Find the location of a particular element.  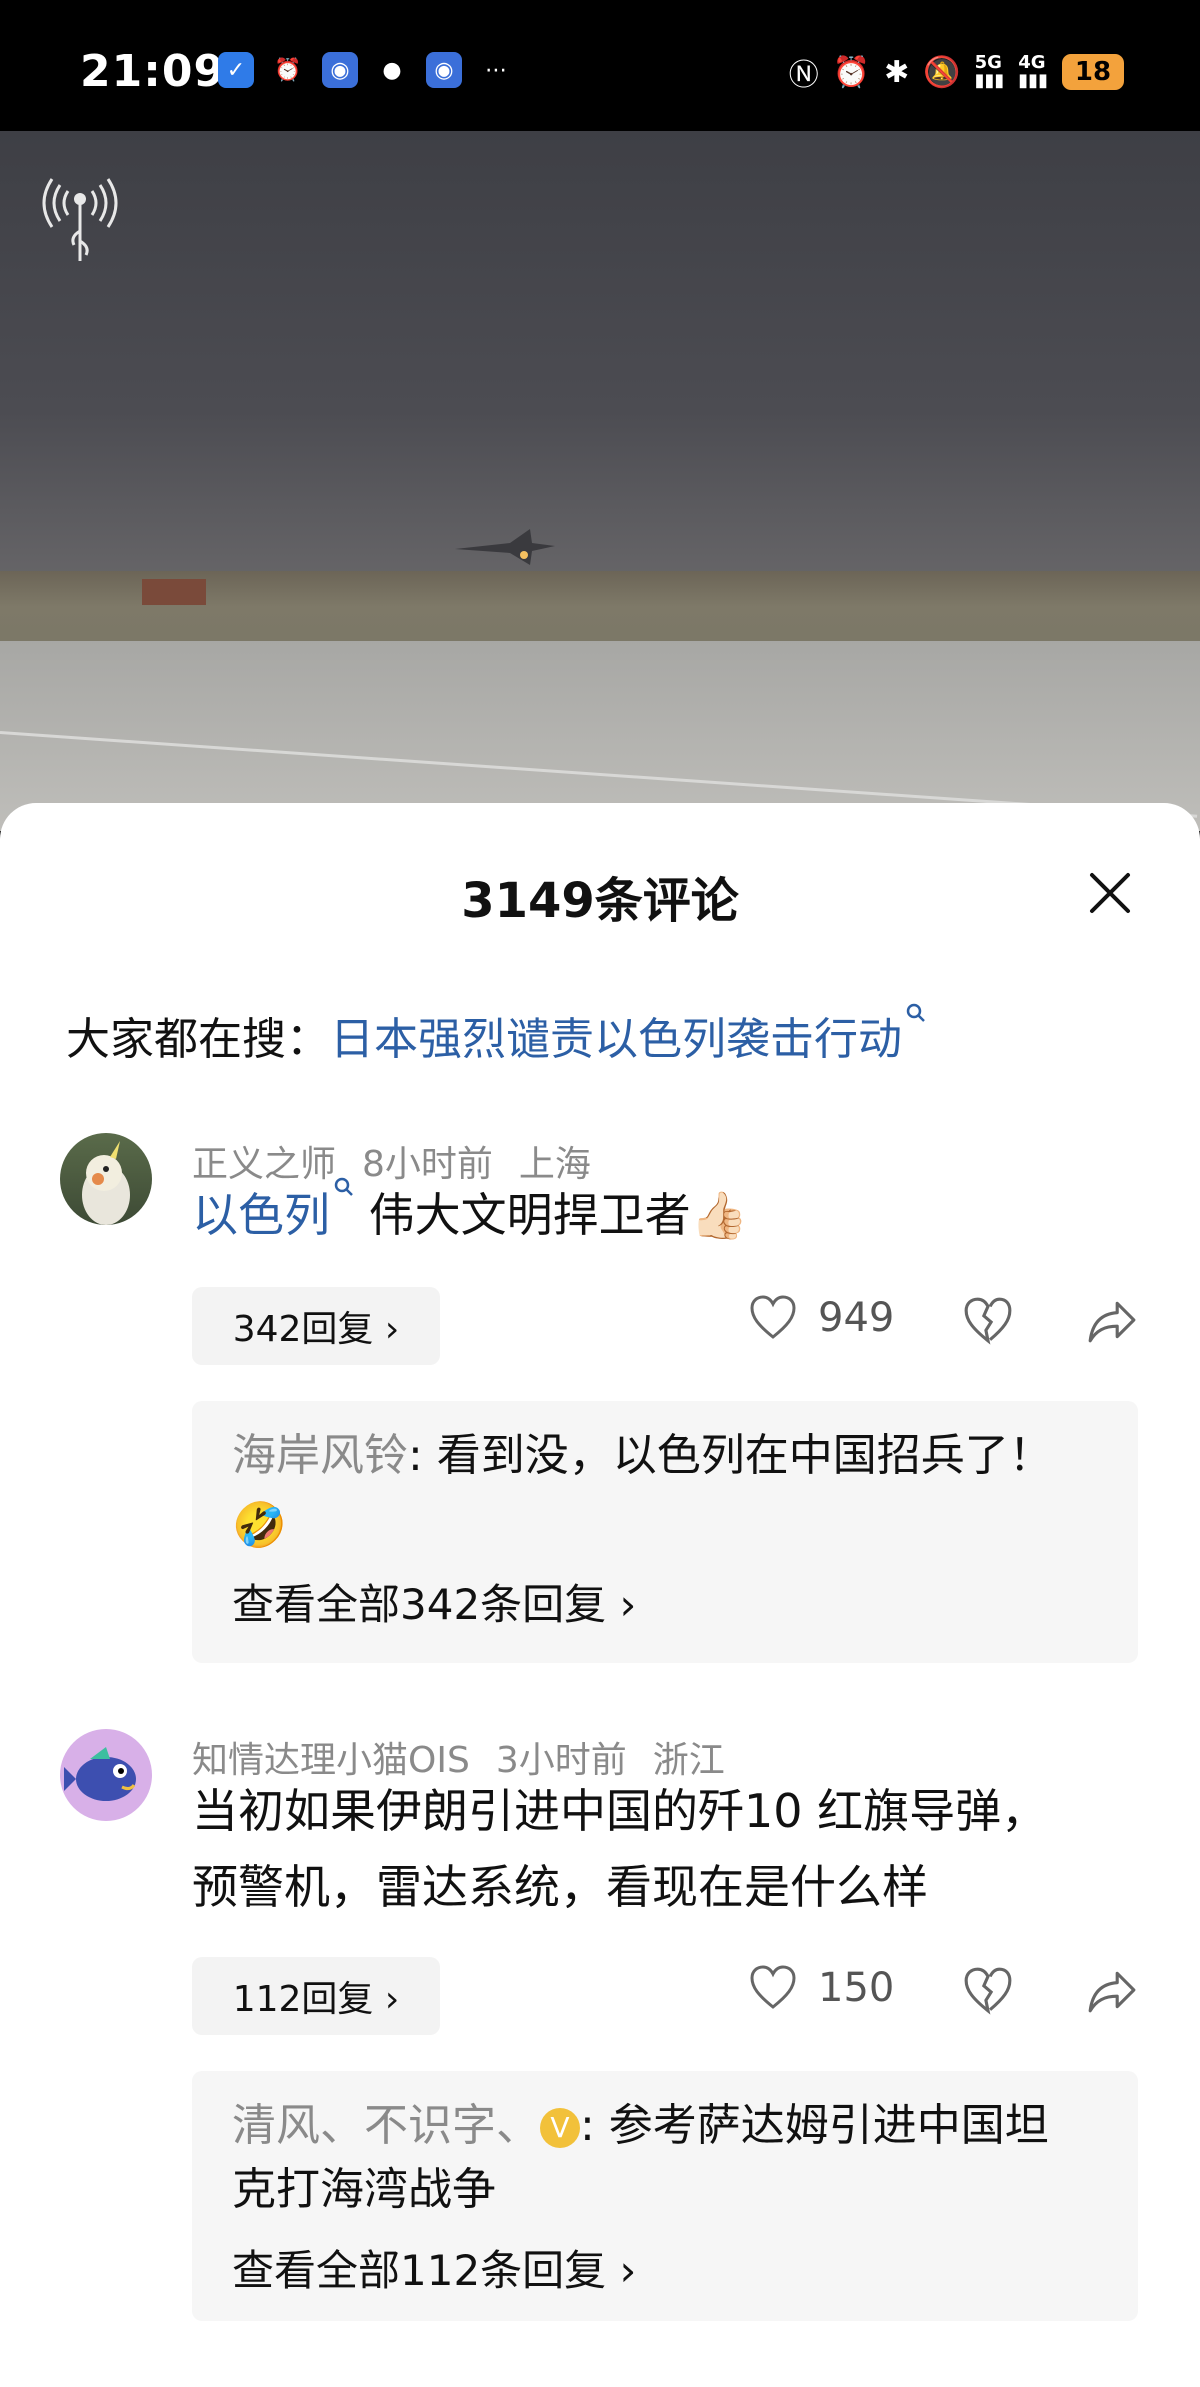

fish-avatar-image is located at coordinates (100, 1774).